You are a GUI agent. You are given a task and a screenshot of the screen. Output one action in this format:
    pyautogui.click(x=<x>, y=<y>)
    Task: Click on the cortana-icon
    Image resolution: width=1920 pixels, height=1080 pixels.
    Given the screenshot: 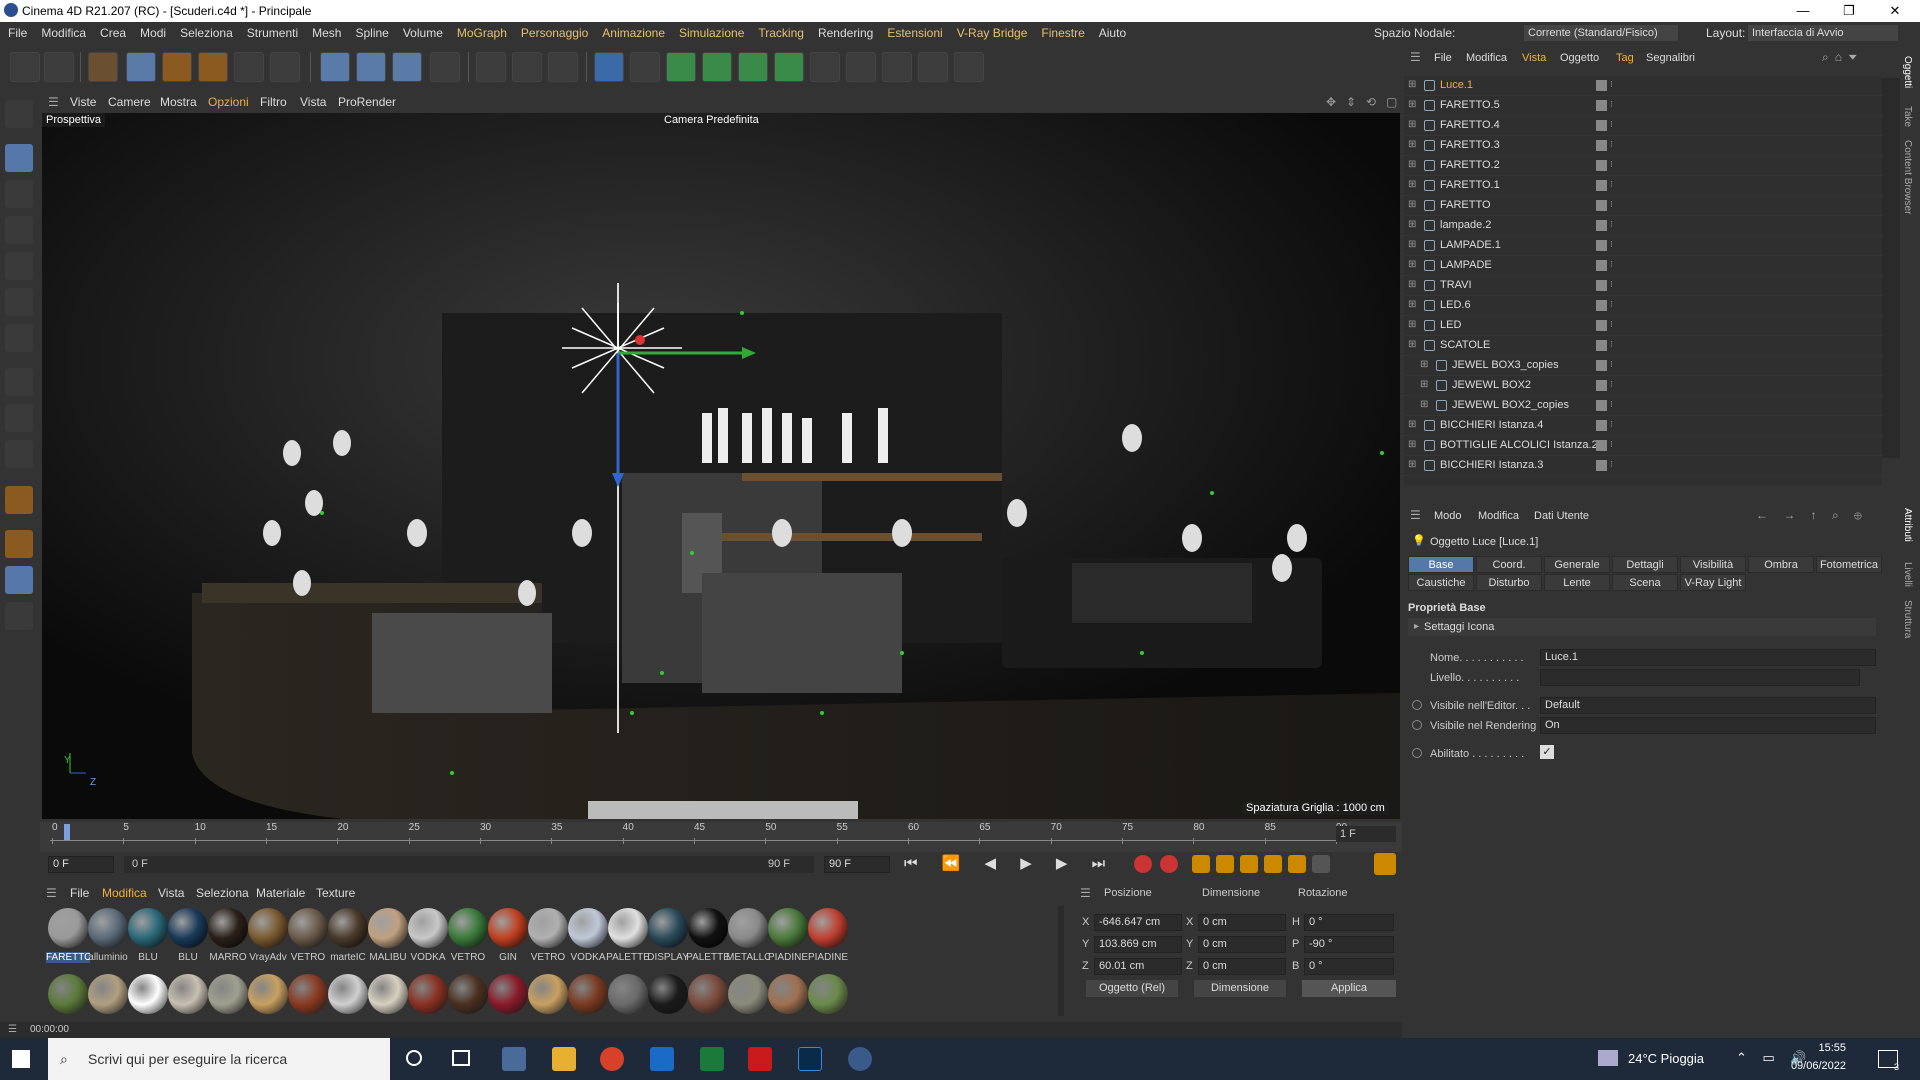 What is the action you would take?
    pyautogui.click(x=414, y=1058)
    